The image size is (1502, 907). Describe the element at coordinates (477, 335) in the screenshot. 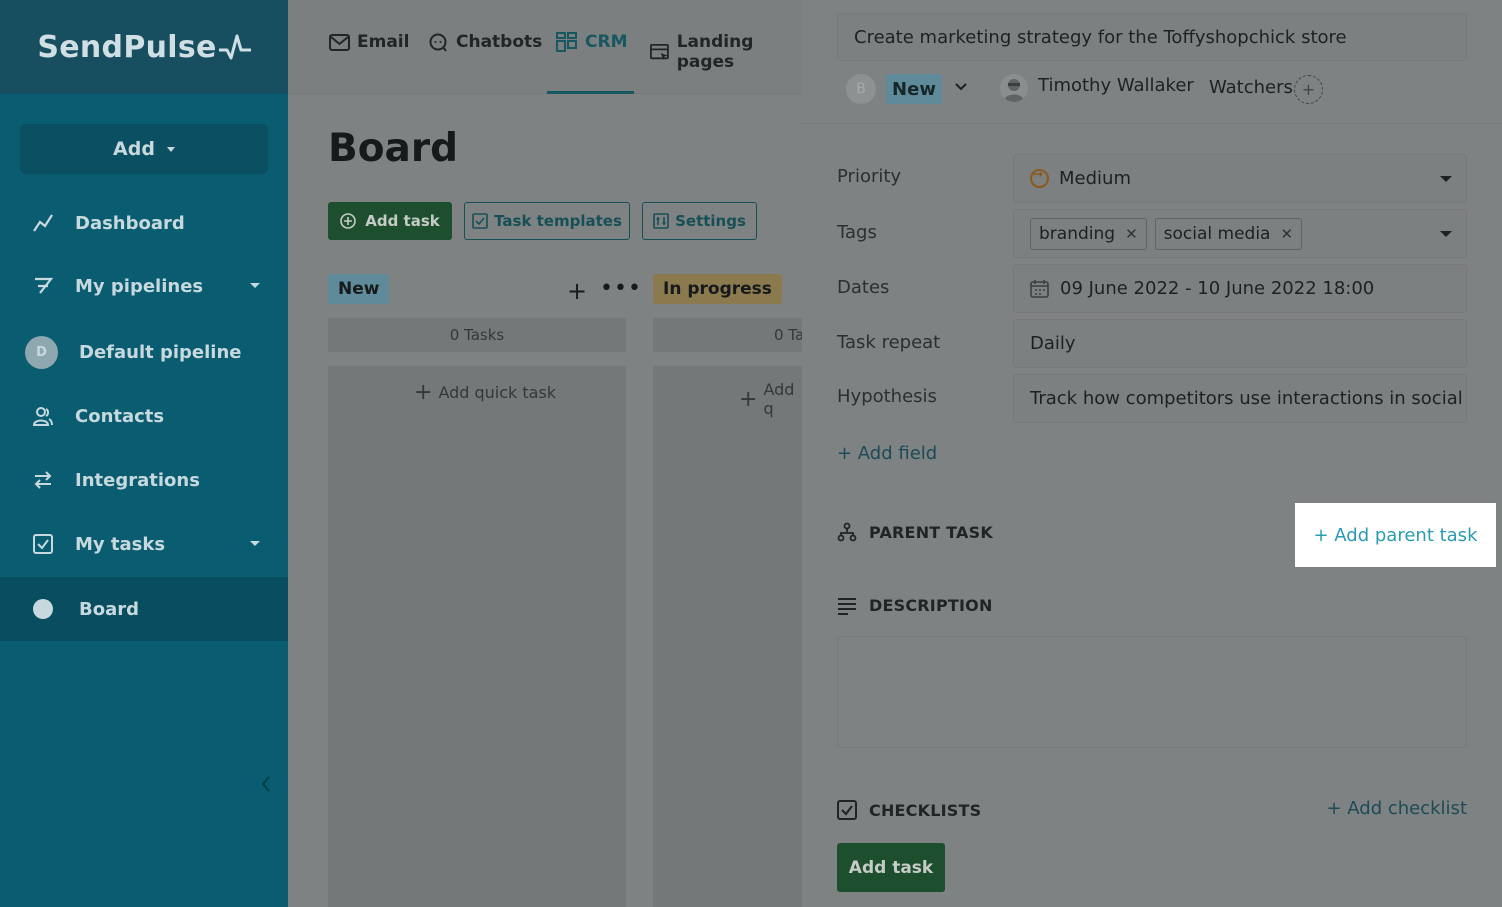

I see `column-task-count: 0 Tasks` at that location.